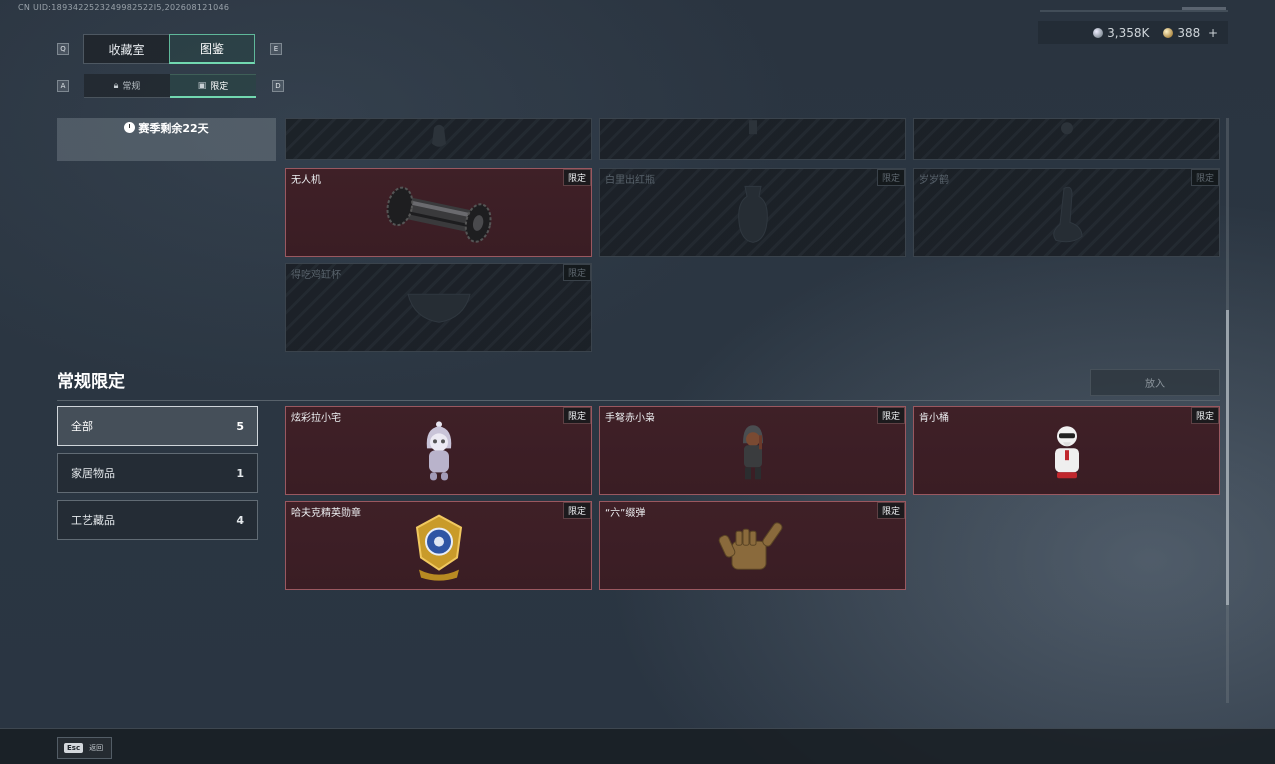 This screenshot has width=1275, height=764. What do you see at coordinates (157, 473) in the screenshot?
I see `category-home-items: 家居物品 1` at bounding box center [157, 473].